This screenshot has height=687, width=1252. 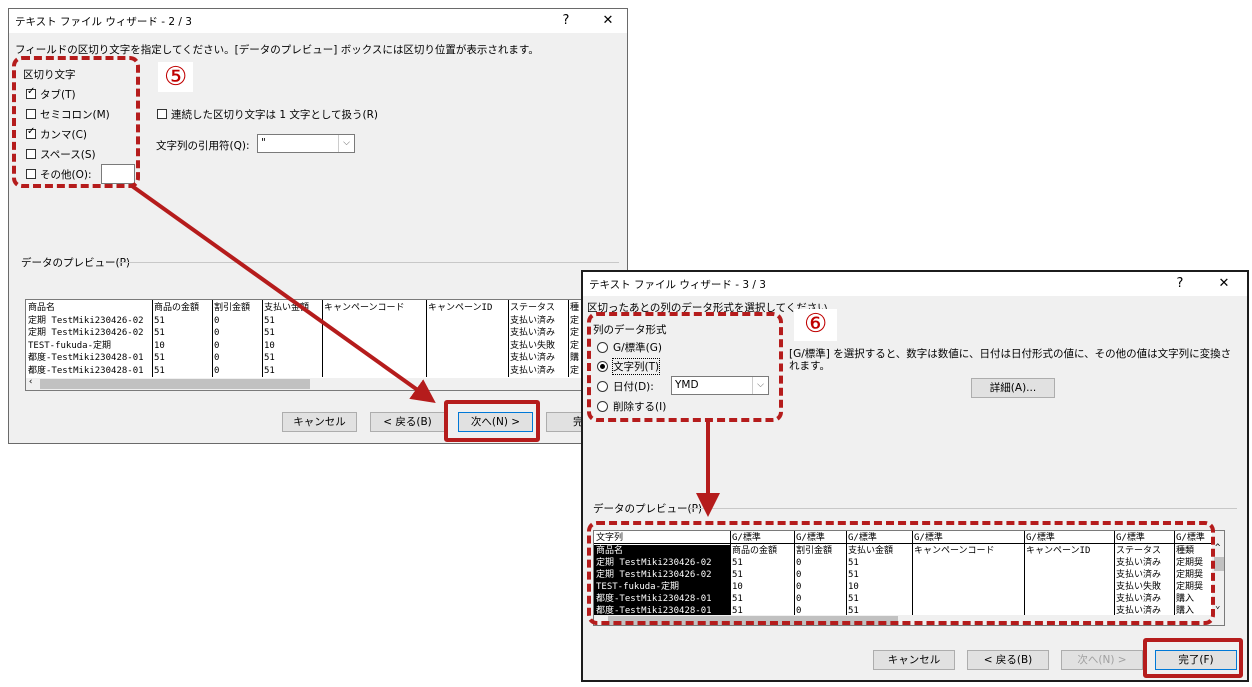 I want to click on arrow-to-next-button, so click(x=283, y=293).